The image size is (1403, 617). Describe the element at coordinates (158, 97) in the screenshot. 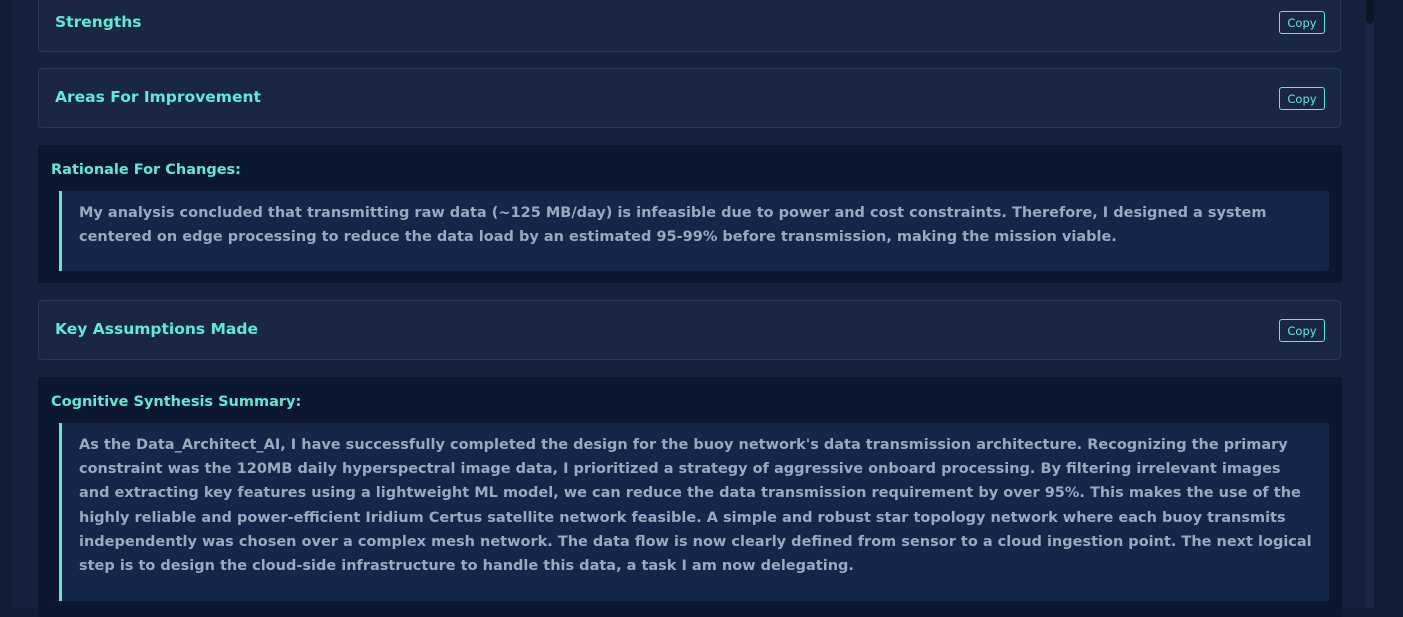

I see `improvement-title: Areas For Improvement` at that location.